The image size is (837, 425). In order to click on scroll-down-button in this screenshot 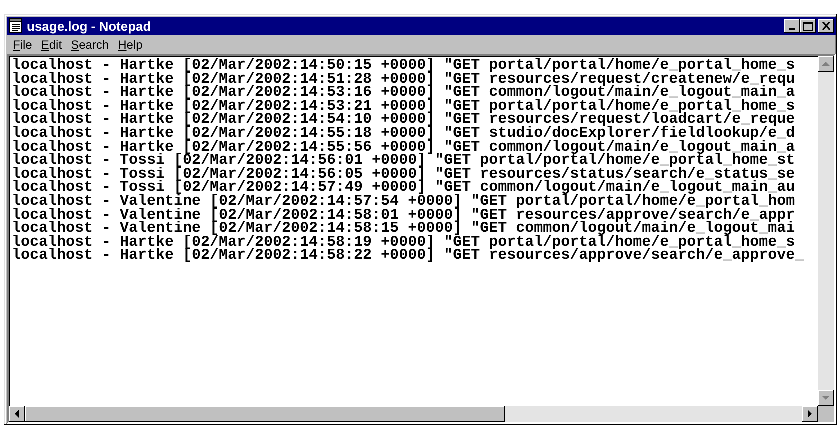, I will do `click(826, 398)`.